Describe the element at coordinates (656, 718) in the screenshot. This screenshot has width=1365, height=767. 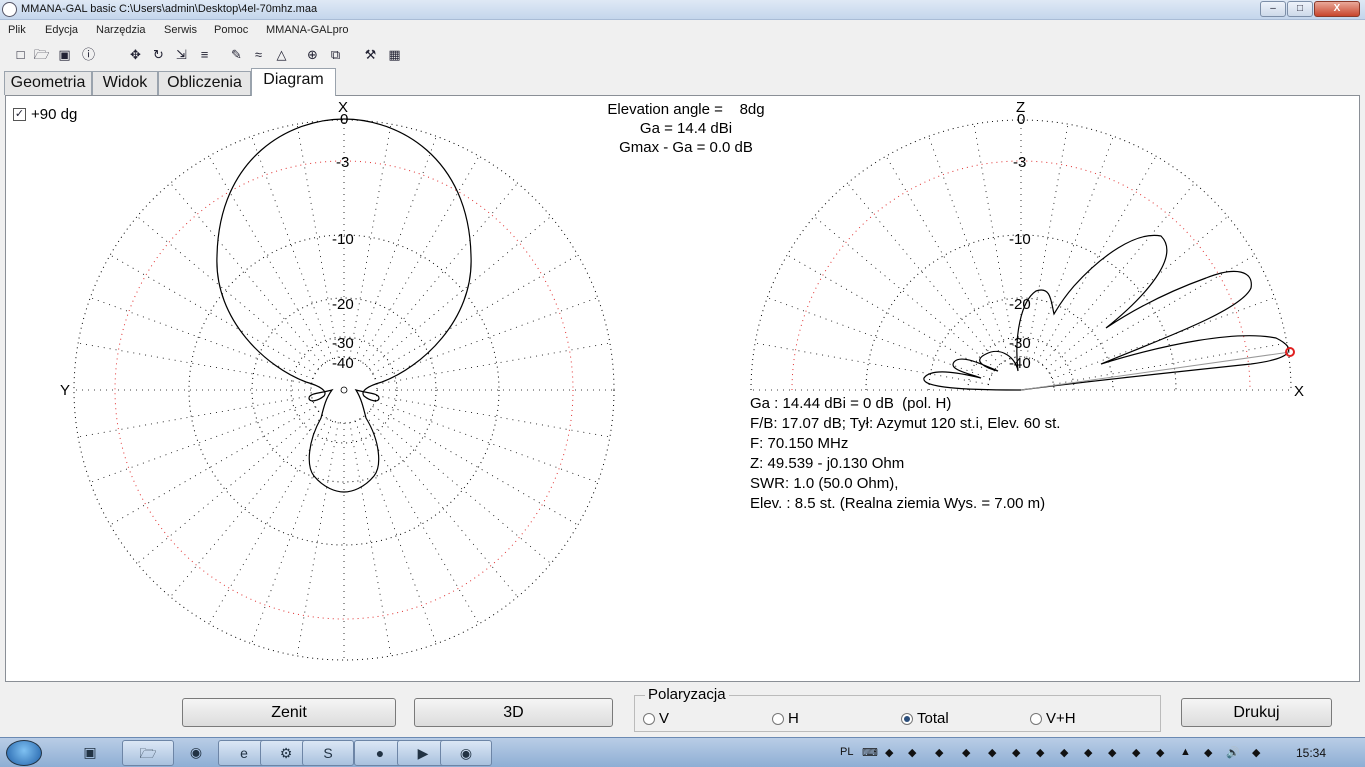
I see `radio-v: V` at that location.